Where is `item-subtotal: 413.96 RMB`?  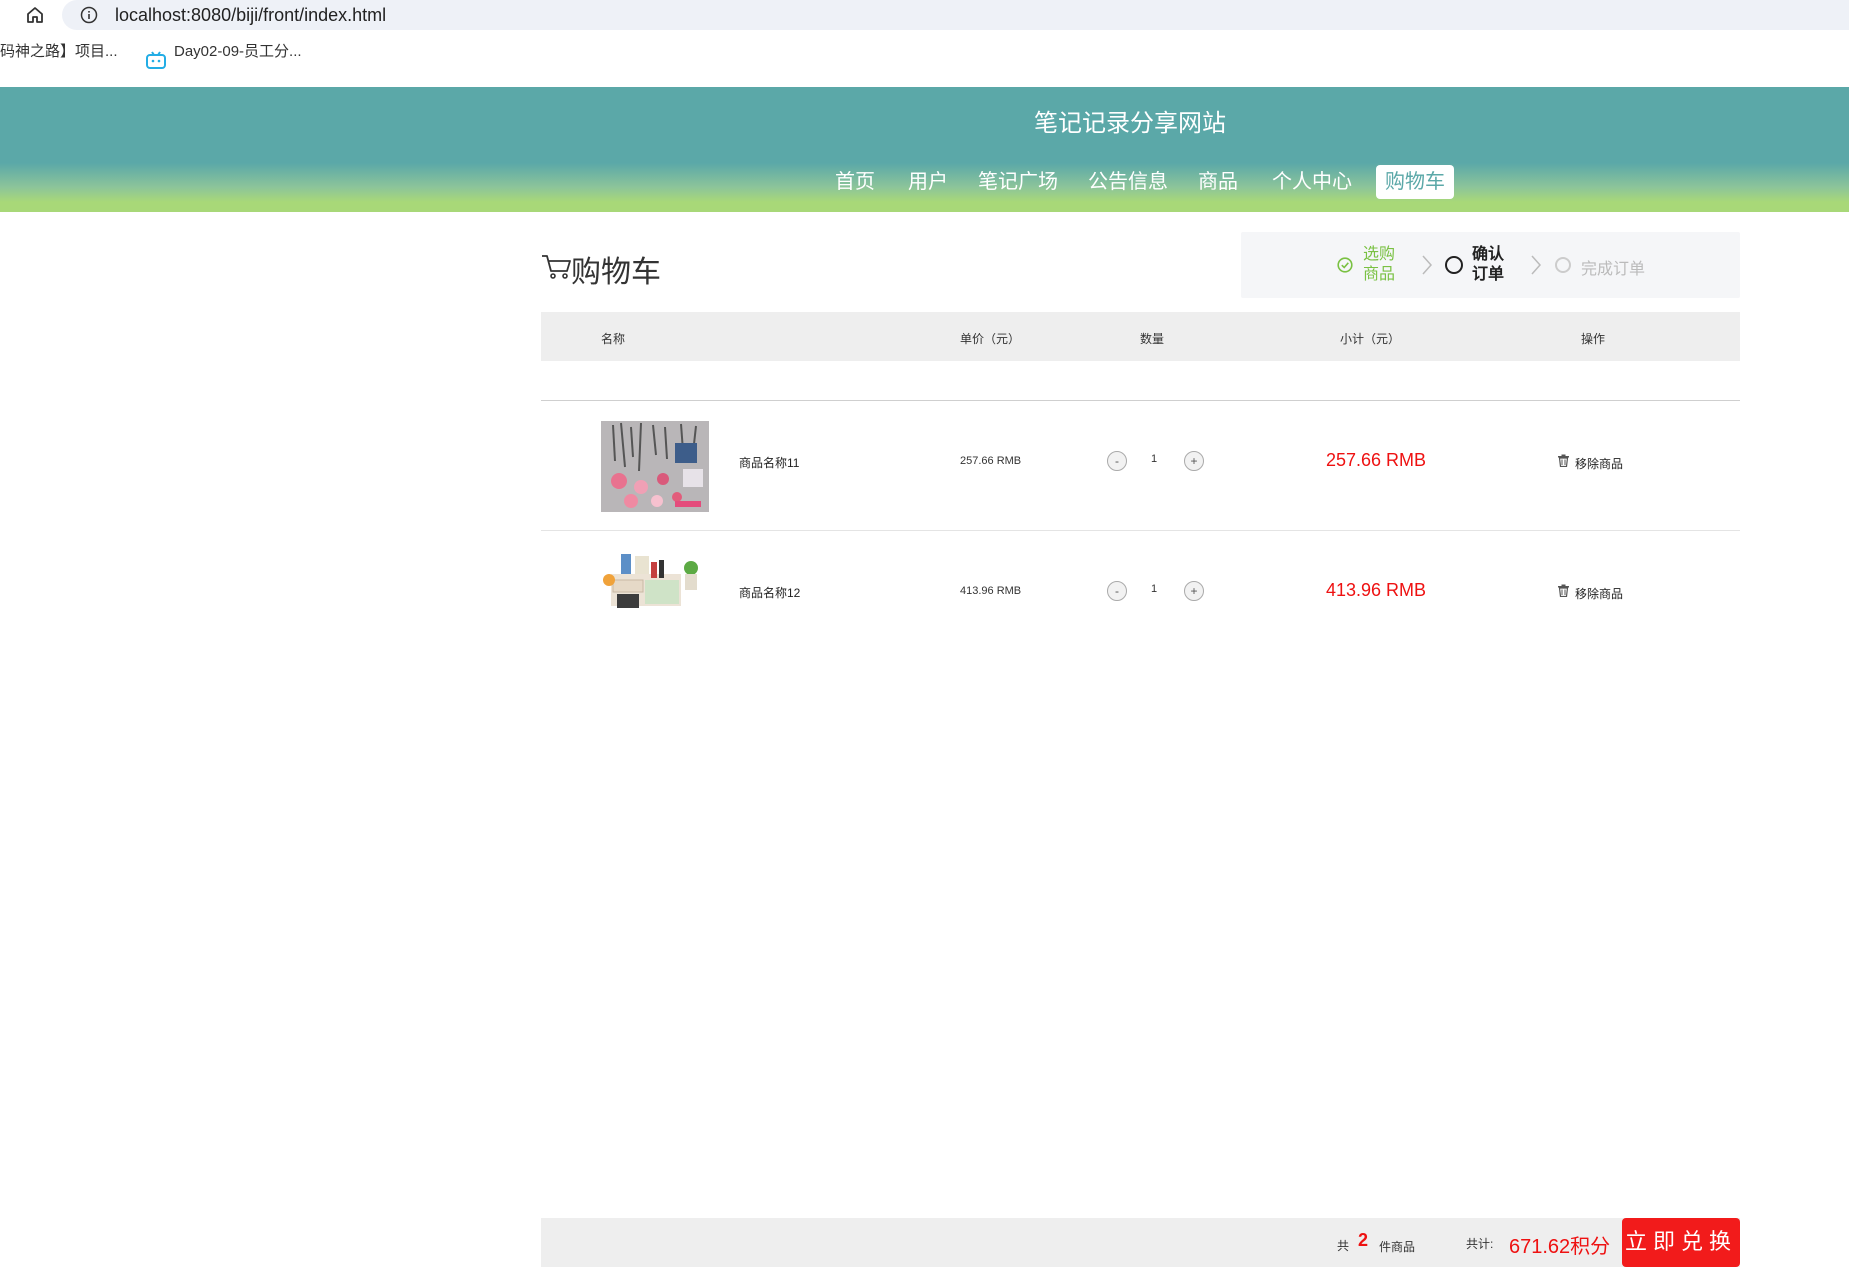 item-subtotal: 413.96 RMB is located at coordinates (1376, 590).